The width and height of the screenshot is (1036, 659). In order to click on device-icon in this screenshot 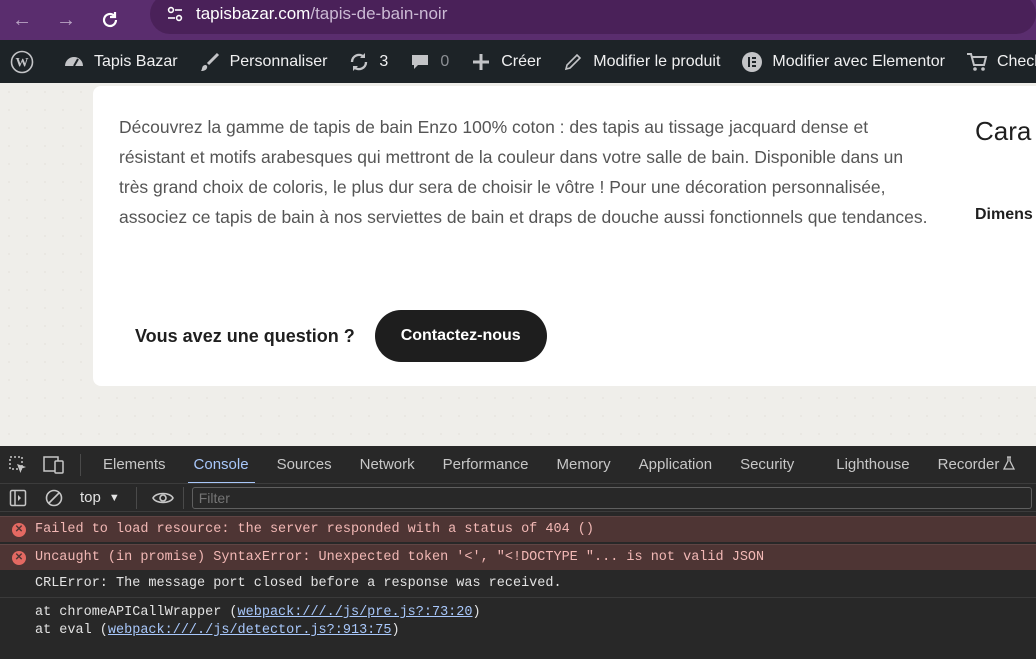, I will do `click(53, 464)`.